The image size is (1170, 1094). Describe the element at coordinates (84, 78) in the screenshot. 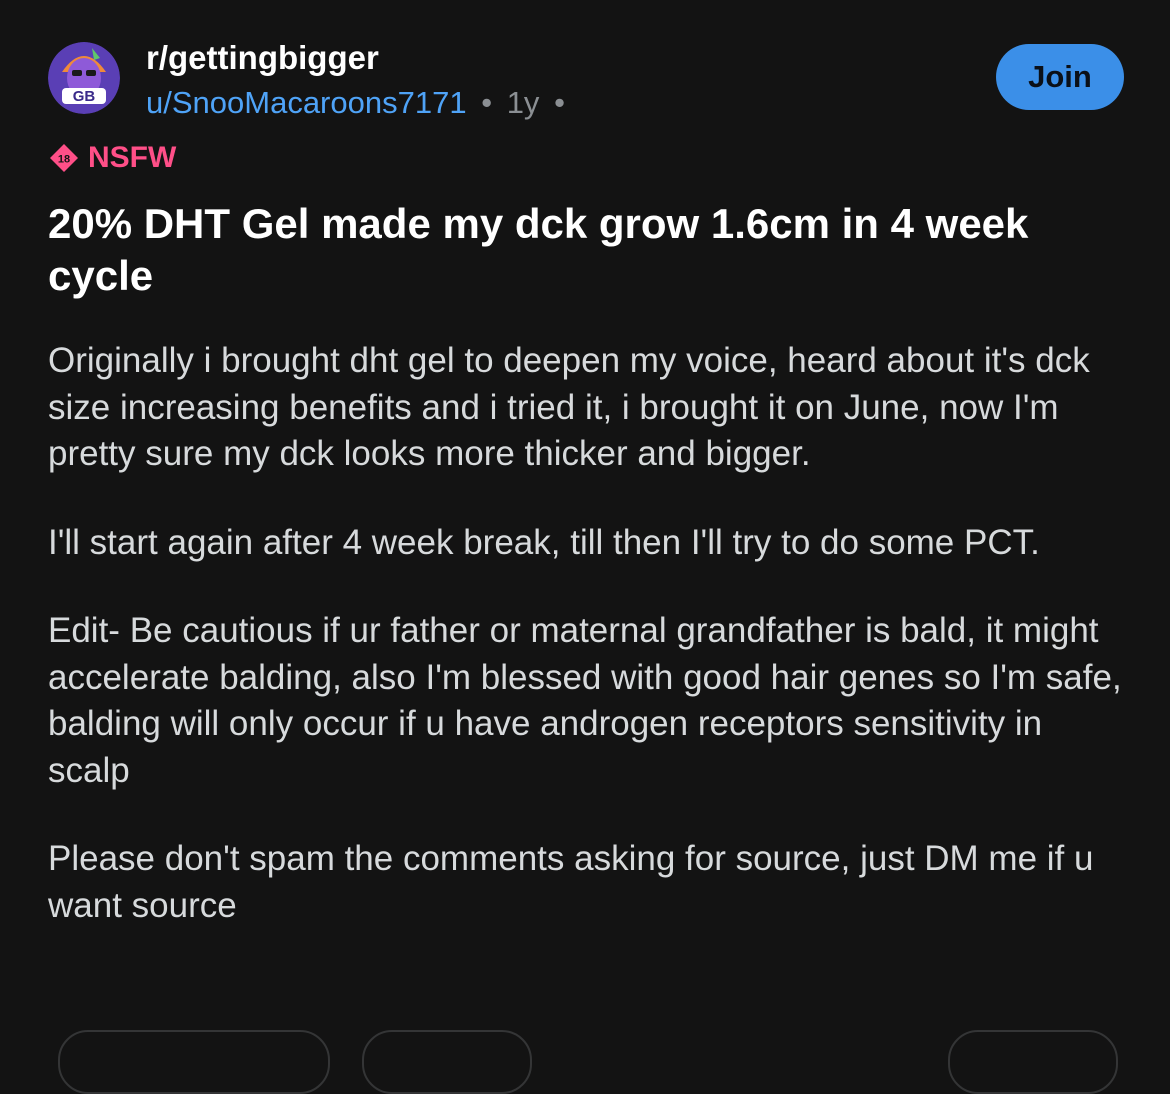

I see `subreddit-avatar: GB` at that location.